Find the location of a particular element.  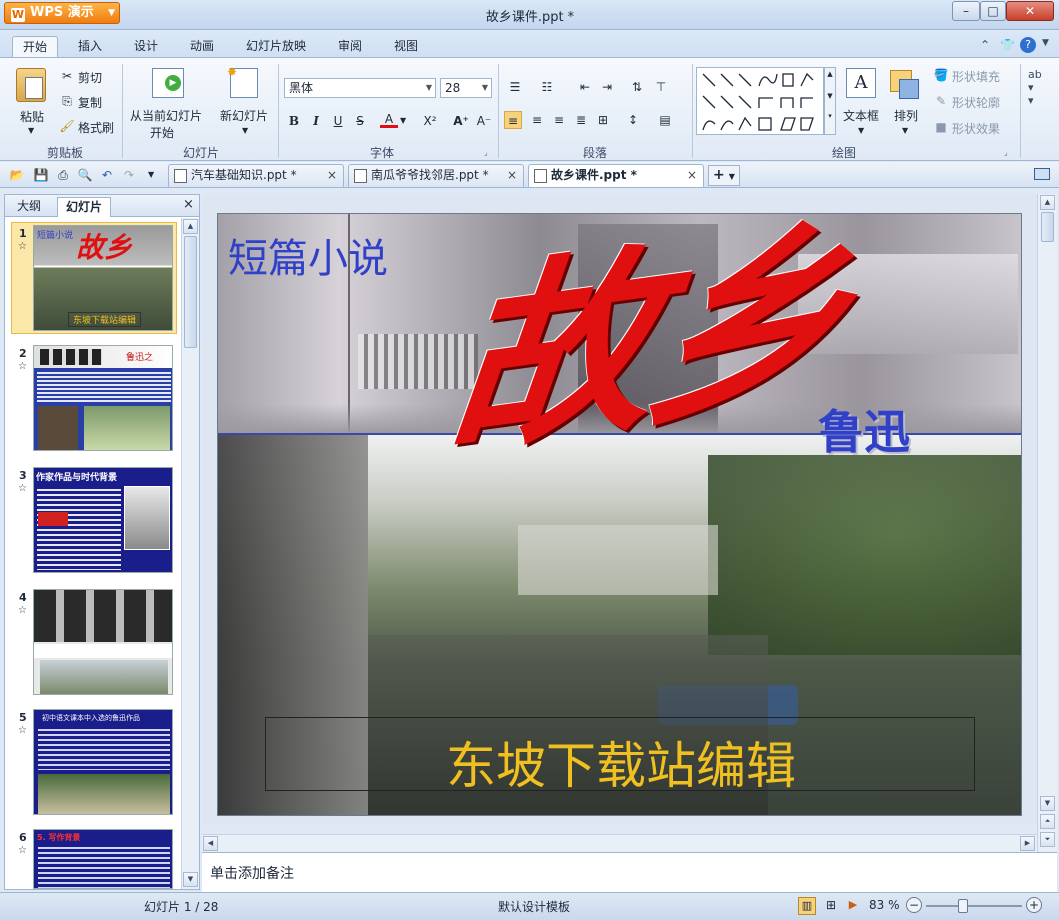

shape-outline-button: 形状轮廓 is located at coordinates (976, 102).